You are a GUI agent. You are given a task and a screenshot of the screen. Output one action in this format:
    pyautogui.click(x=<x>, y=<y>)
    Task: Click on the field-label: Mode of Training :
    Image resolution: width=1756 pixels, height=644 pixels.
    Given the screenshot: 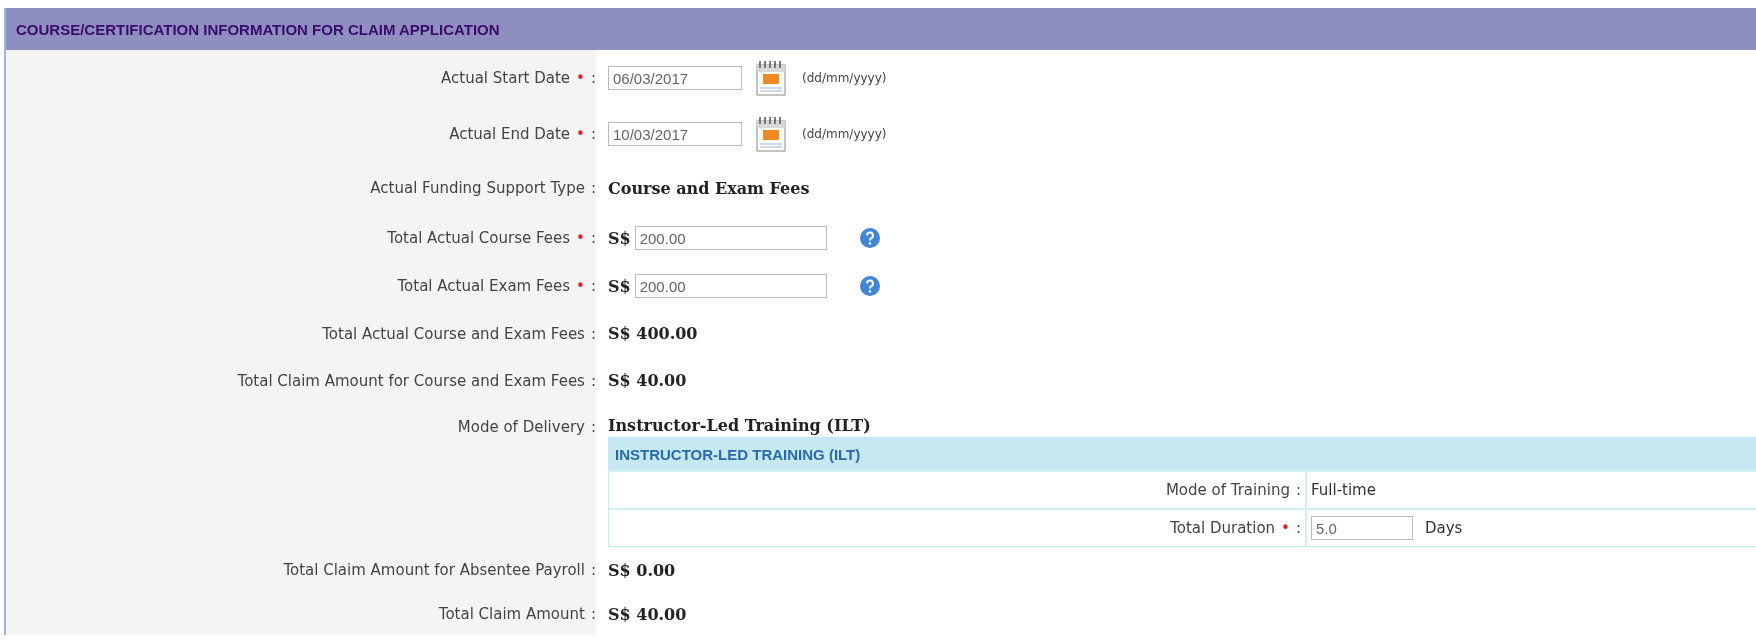 What is the action you would take?
    pyautogui.click(x=1233, y=490)
    